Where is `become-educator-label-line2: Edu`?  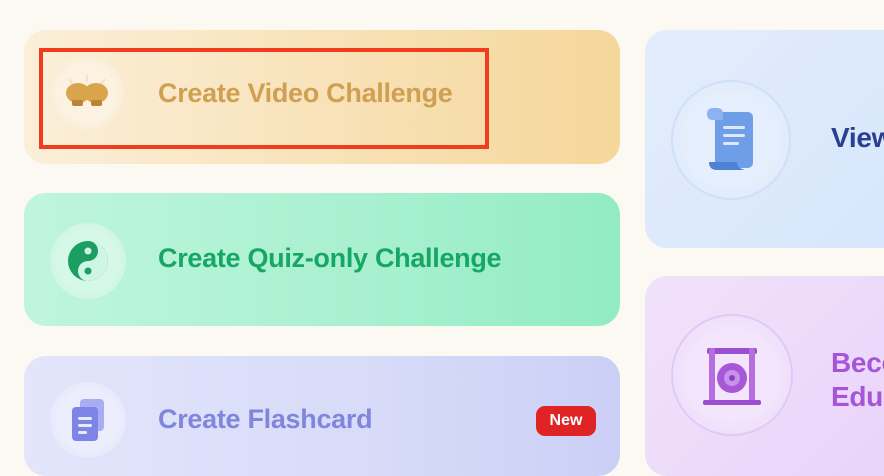
become-educator-label-line2: Edu is located at coordinates (857, 396).